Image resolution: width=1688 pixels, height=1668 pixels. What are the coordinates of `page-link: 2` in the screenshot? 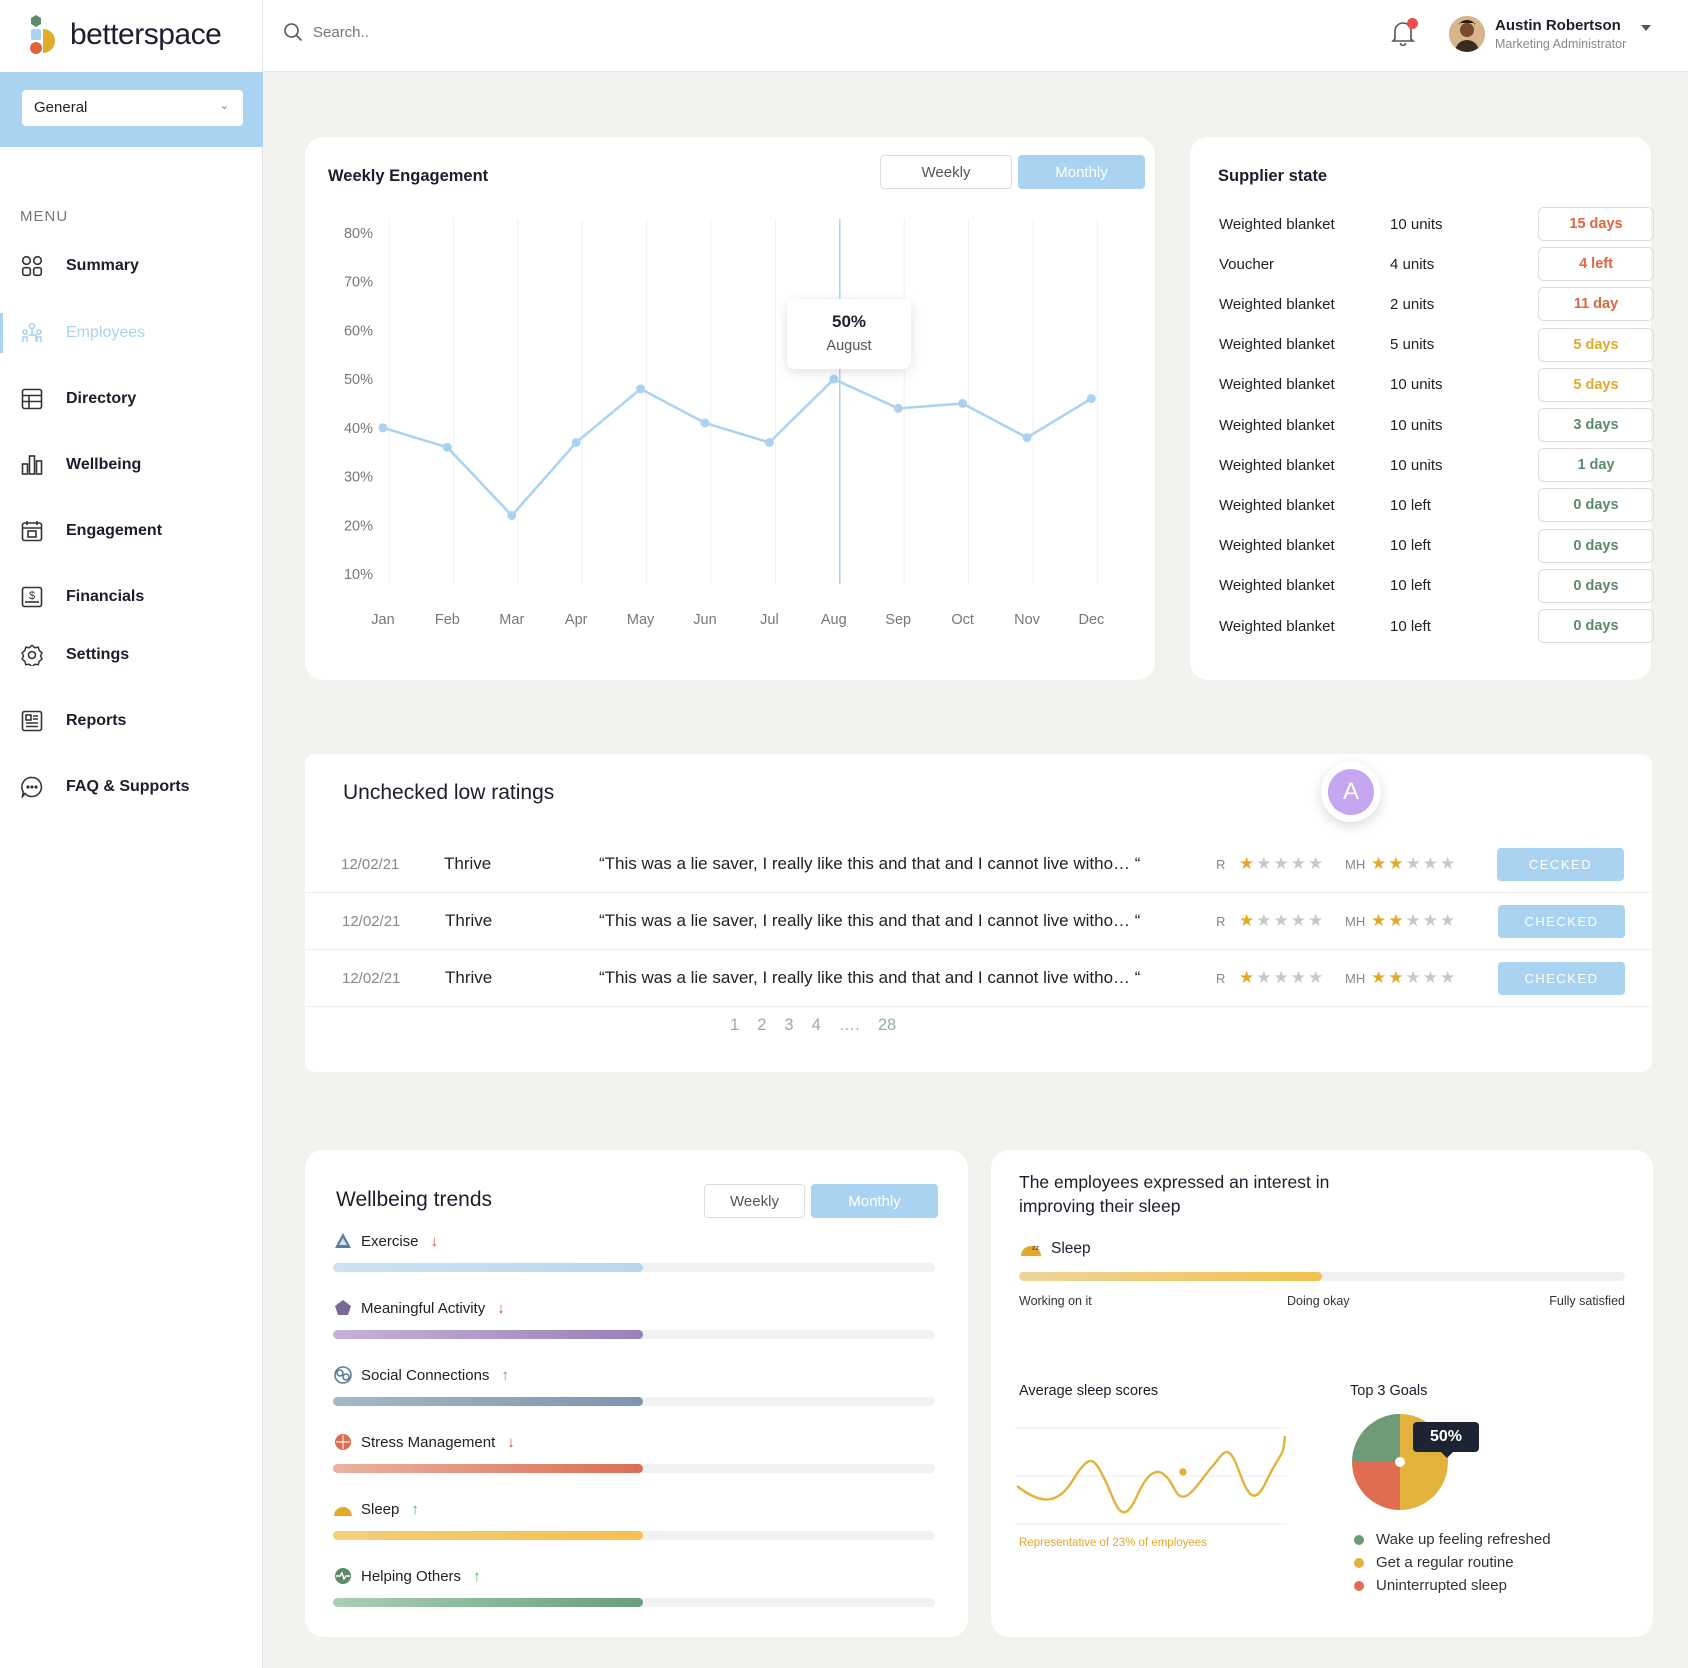 It's located at (761, 1025).